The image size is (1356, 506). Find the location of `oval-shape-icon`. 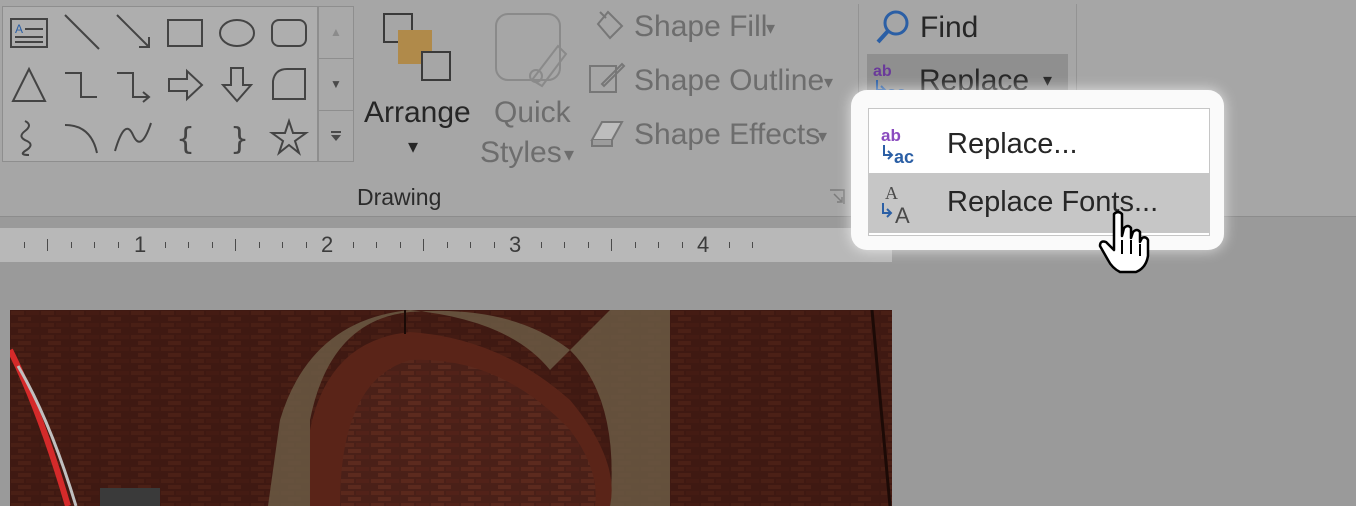

oval-shape-icon is located at coordinates (237, 33).